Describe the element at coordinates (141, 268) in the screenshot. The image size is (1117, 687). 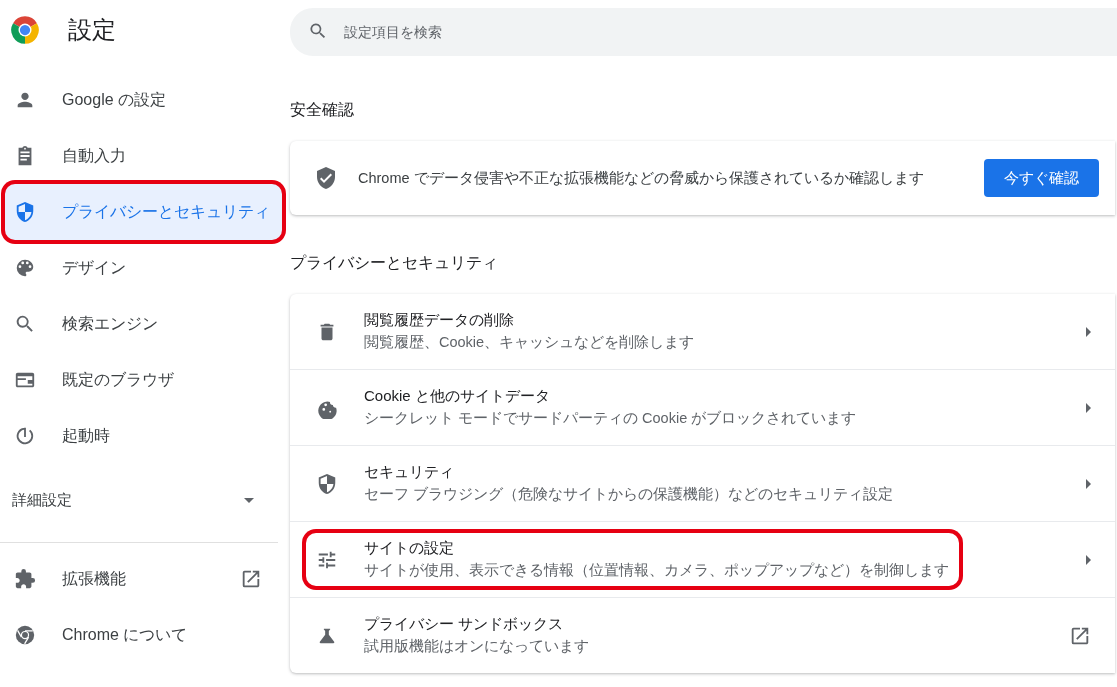
I see `sidebar-item: デザイン` at that location.